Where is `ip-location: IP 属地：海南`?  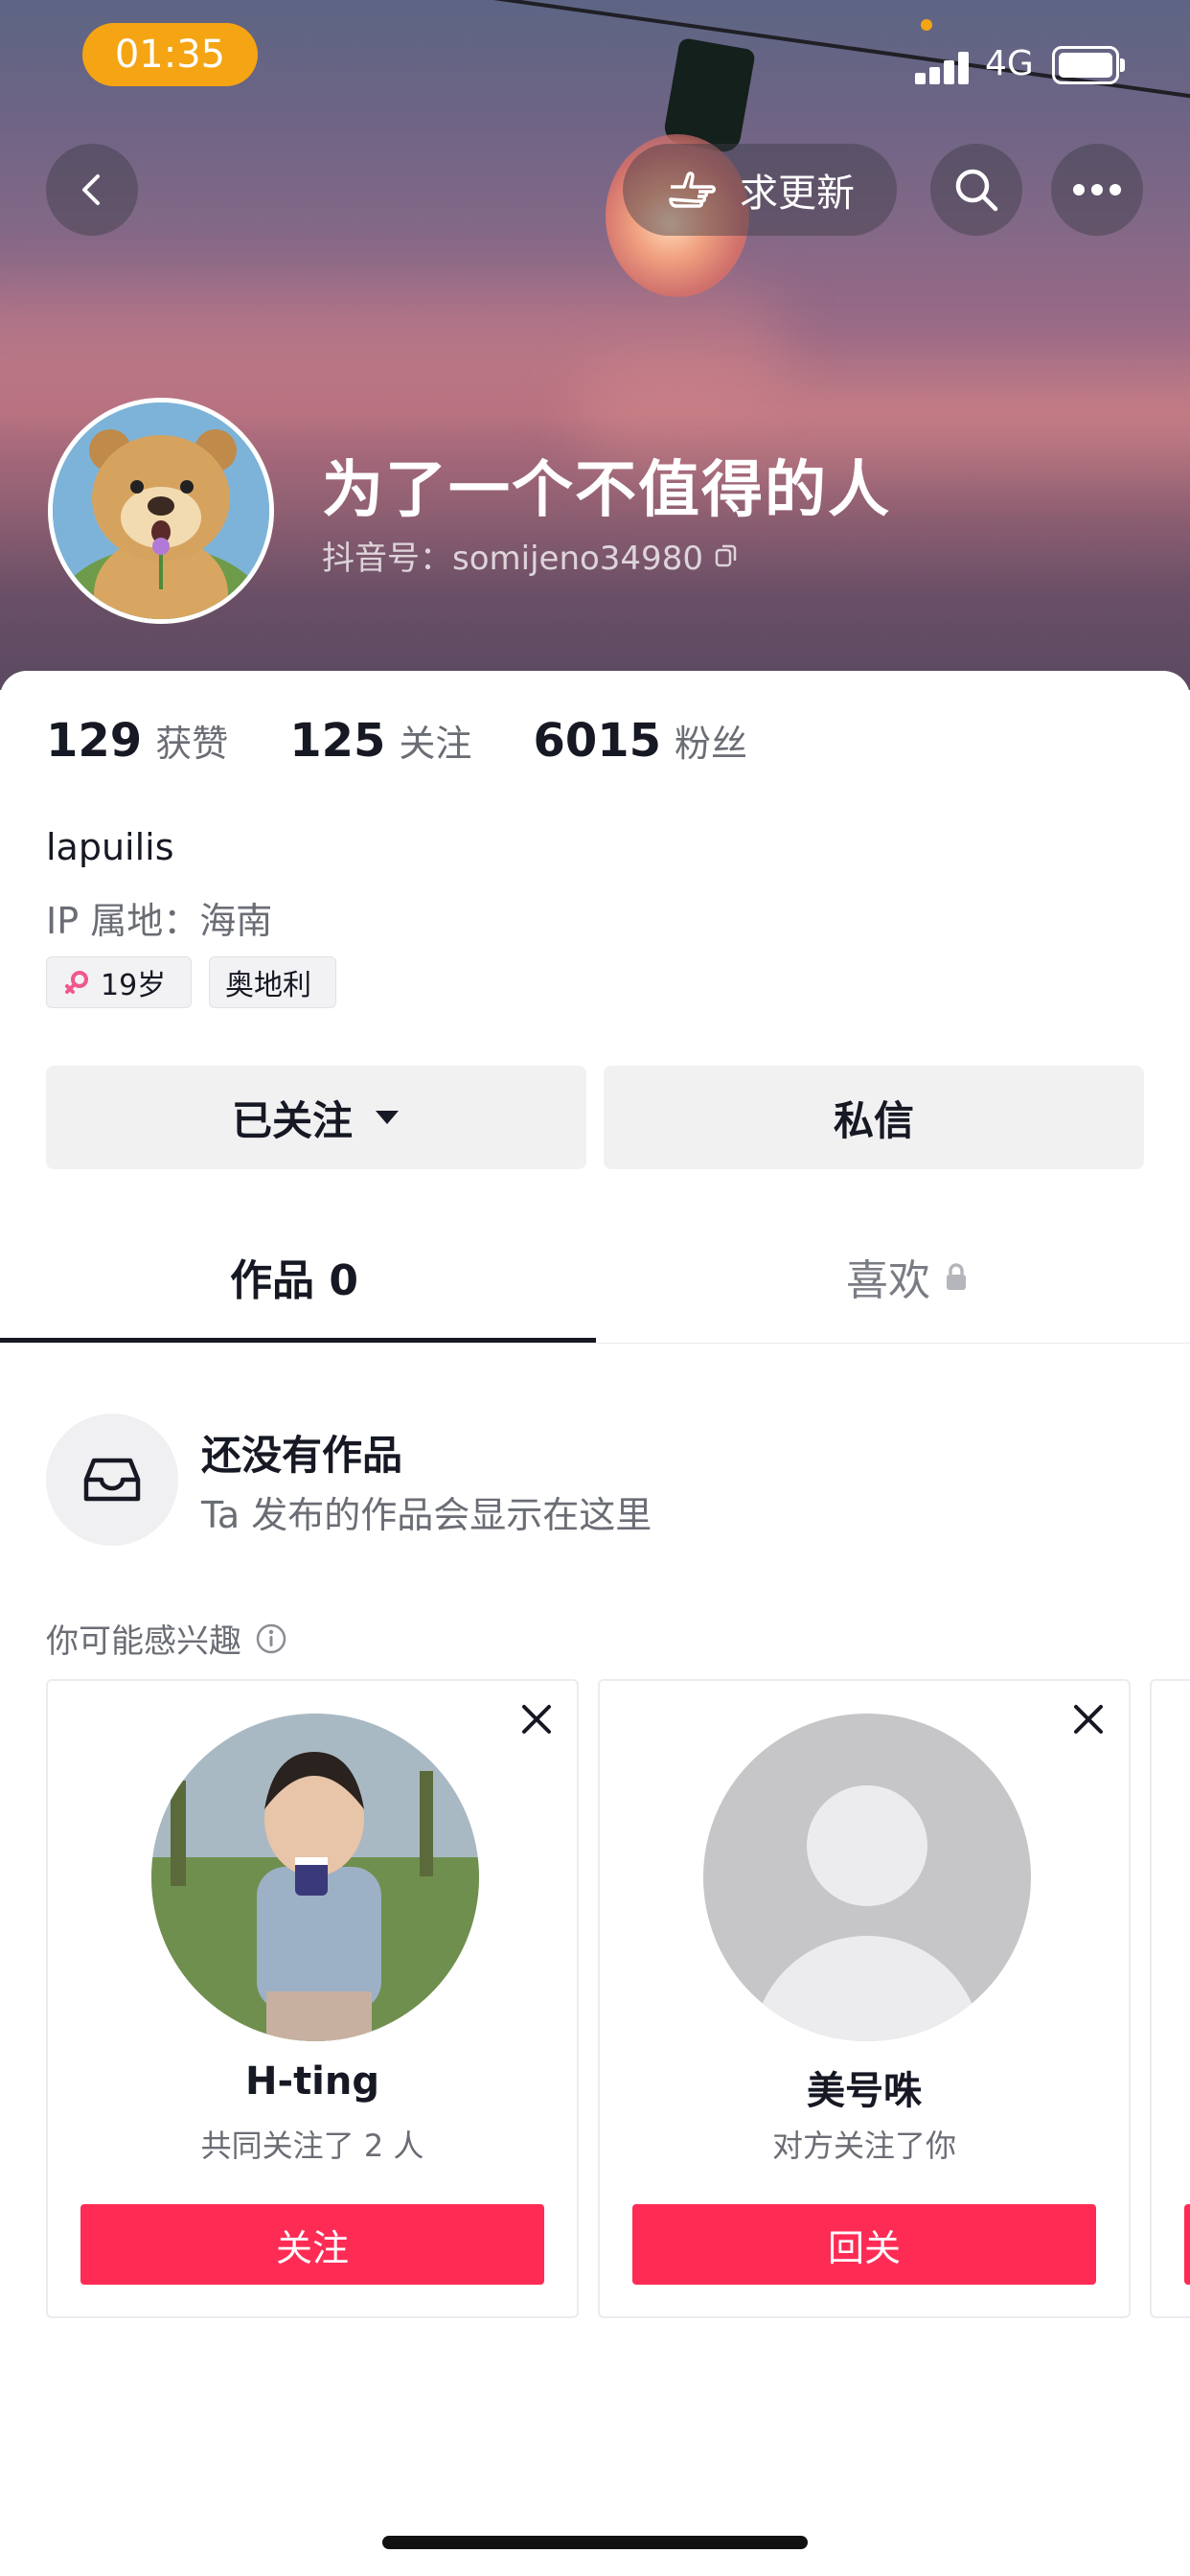
ip-location: IP 属地：海南 is located at coordinates (159, 921).